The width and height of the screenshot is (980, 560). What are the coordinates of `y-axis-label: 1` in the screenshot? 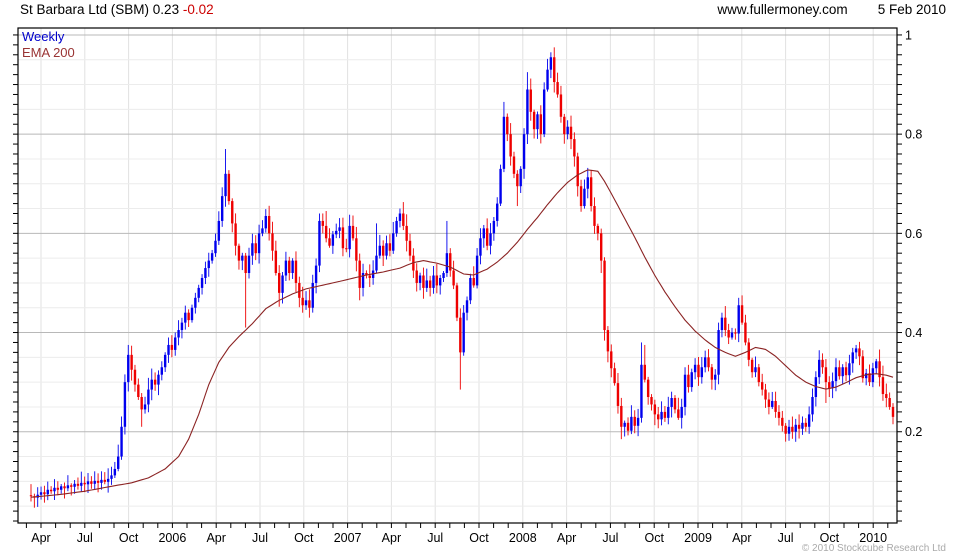 It's located at (908, 35).